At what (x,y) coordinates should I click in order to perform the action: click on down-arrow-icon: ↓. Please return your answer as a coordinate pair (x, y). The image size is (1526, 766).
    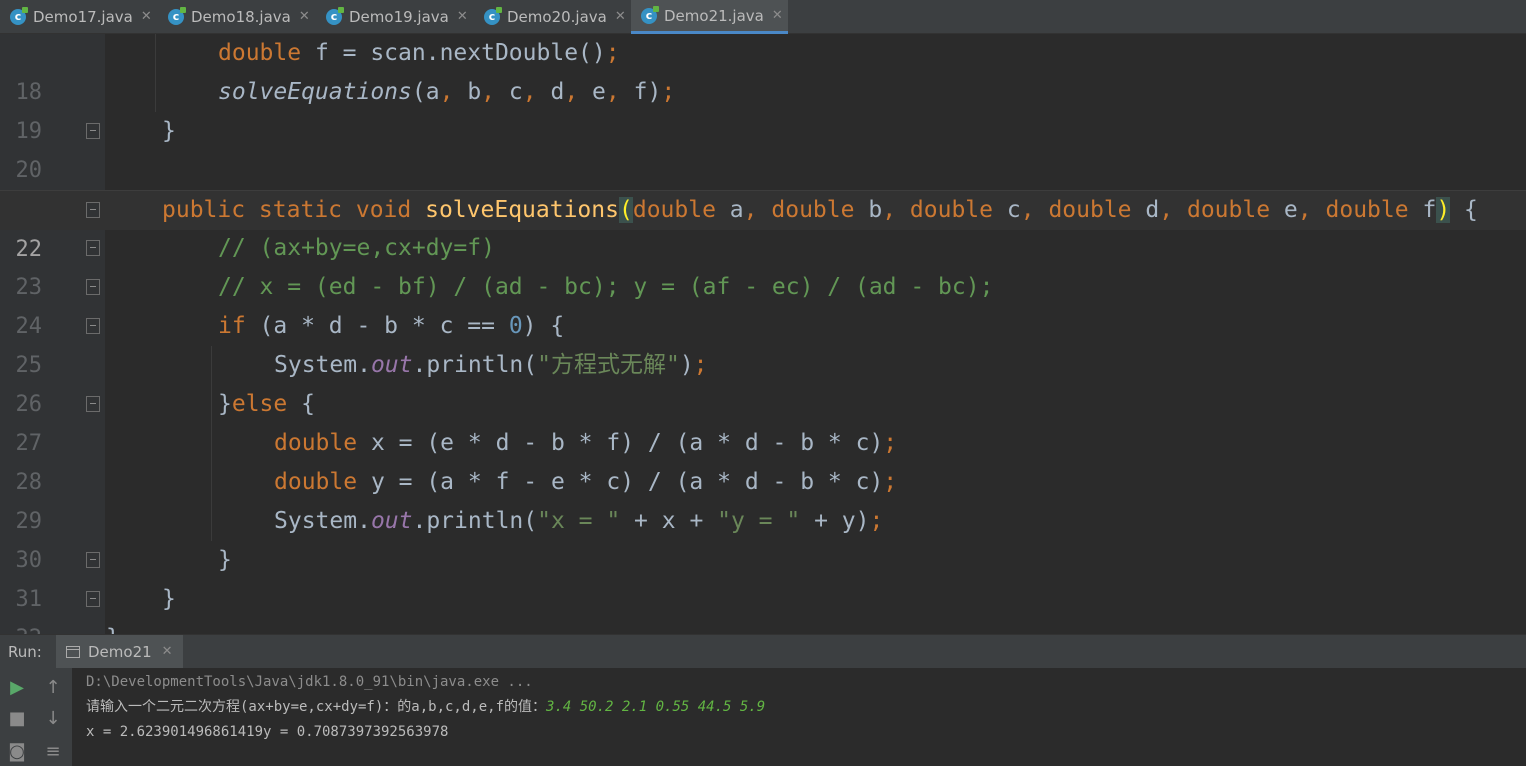
    Looking at the image, I should click on (53, 719).